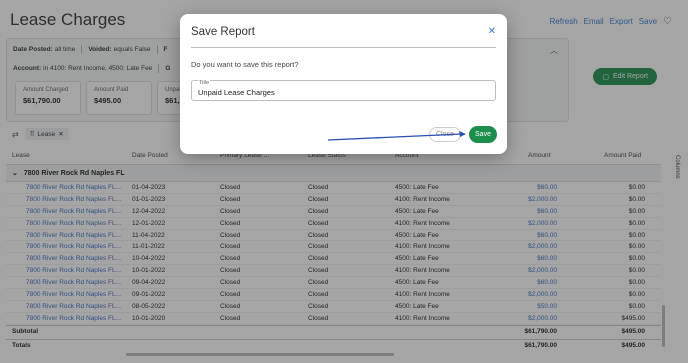  What do you see at coordinates (483, 134) in the screenshot?
I see `save-button: Save` at bounding box center [483, 134].